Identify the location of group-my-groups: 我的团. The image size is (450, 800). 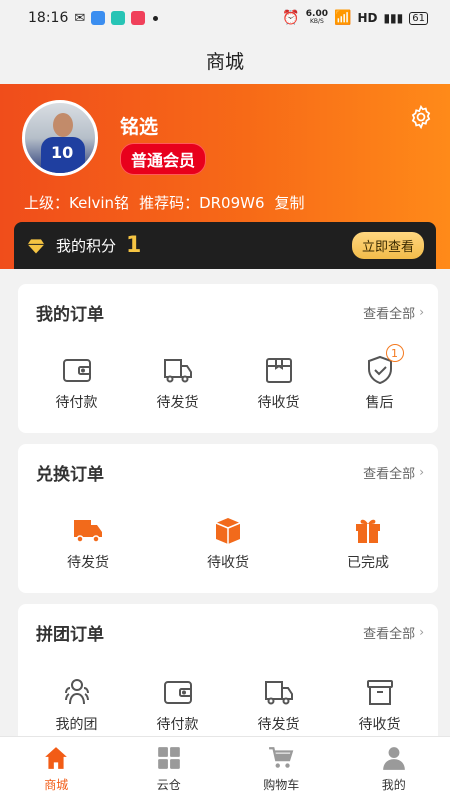
(76, 705).